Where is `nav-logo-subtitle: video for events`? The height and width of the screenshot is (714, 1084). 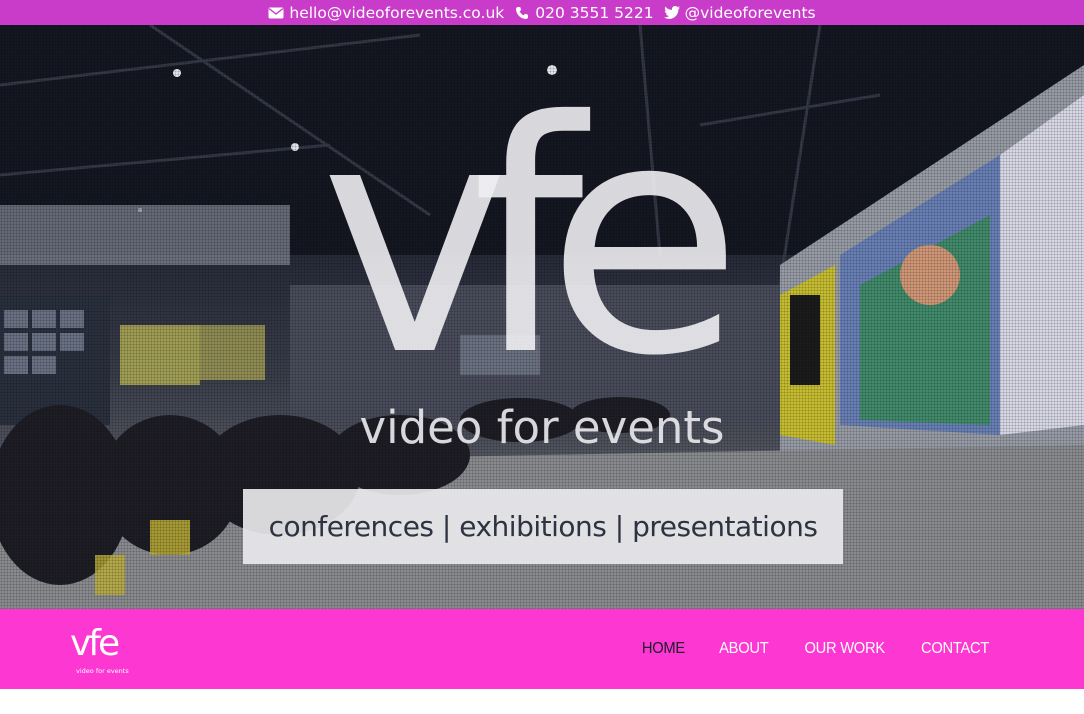 nav-logo-subtitle: video for events is located at coordinates (102, 671).